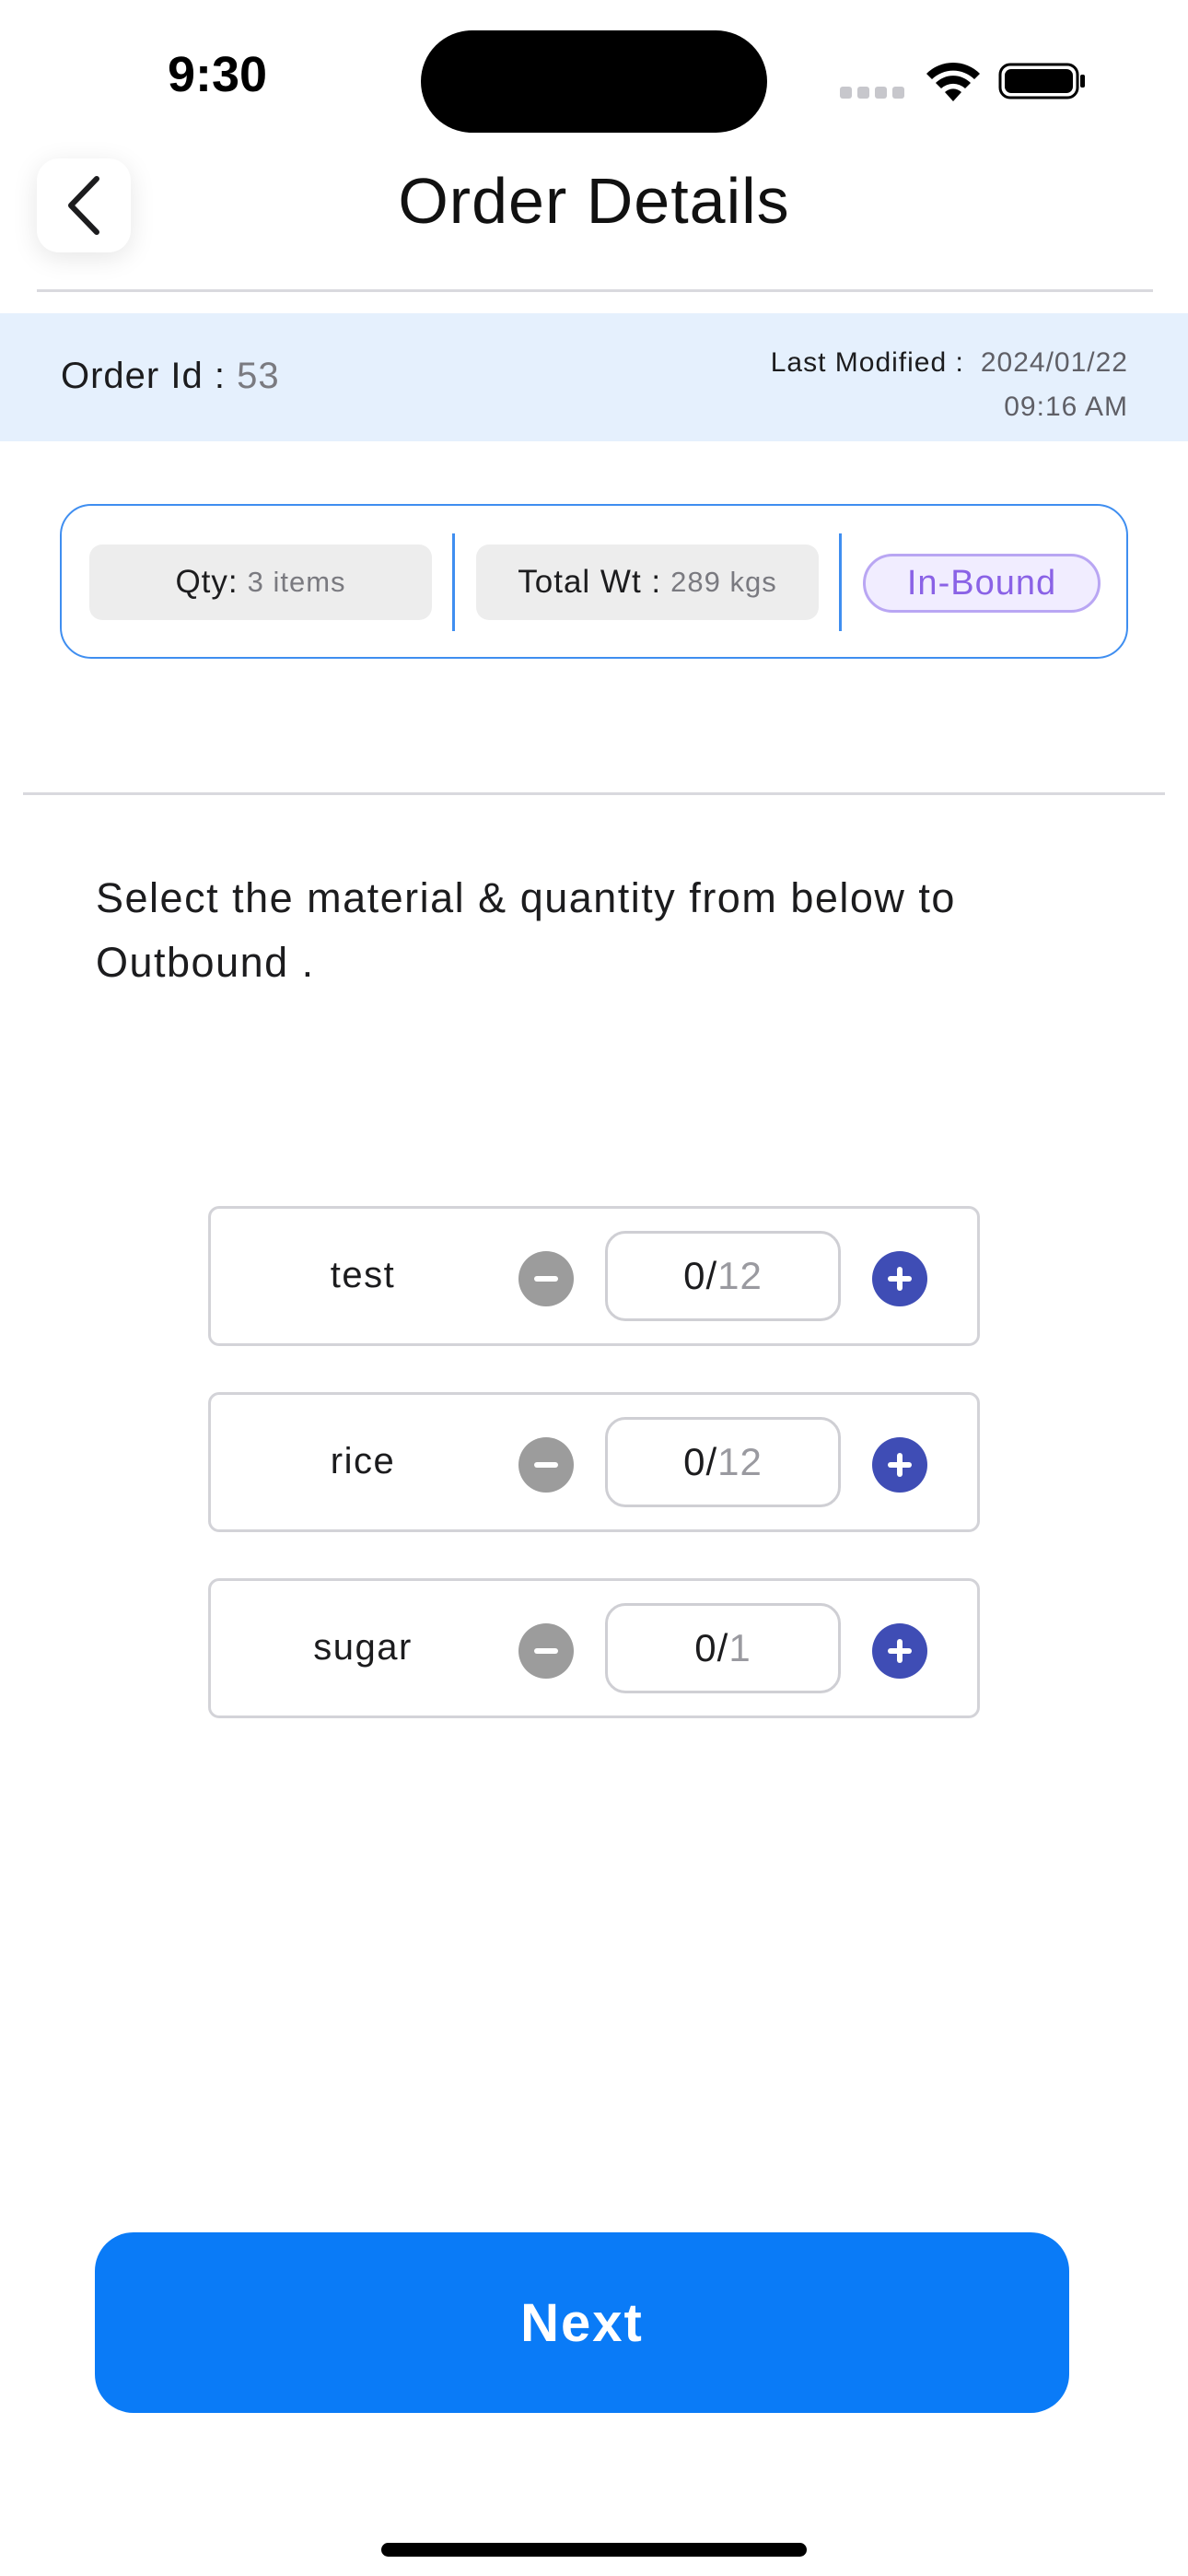  I want to click on weight-value: 289 kgs, so click(723, 582).